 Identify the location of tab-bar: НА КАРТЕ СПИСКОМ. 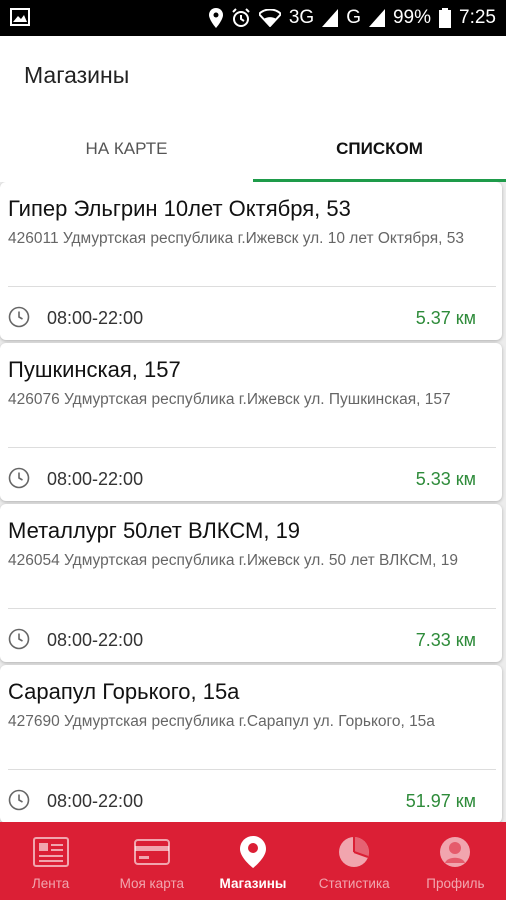
(253, 149).